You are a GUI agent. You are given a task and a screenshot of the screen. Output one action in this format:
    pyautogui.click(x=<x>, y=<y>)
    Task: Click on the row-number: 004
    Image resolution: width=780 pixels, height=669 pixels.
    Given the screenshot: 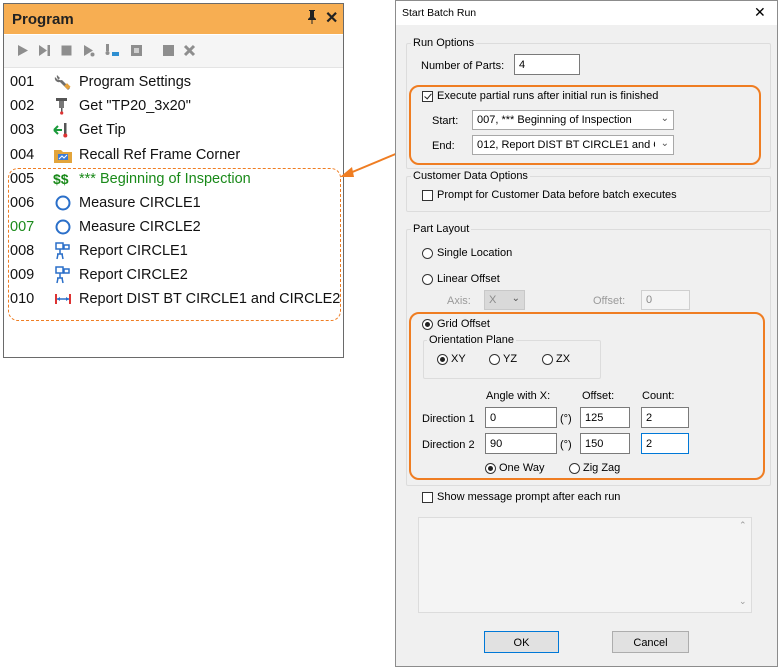 What is the action you would take?
    pyautogui.click(x=22, y=155)
    